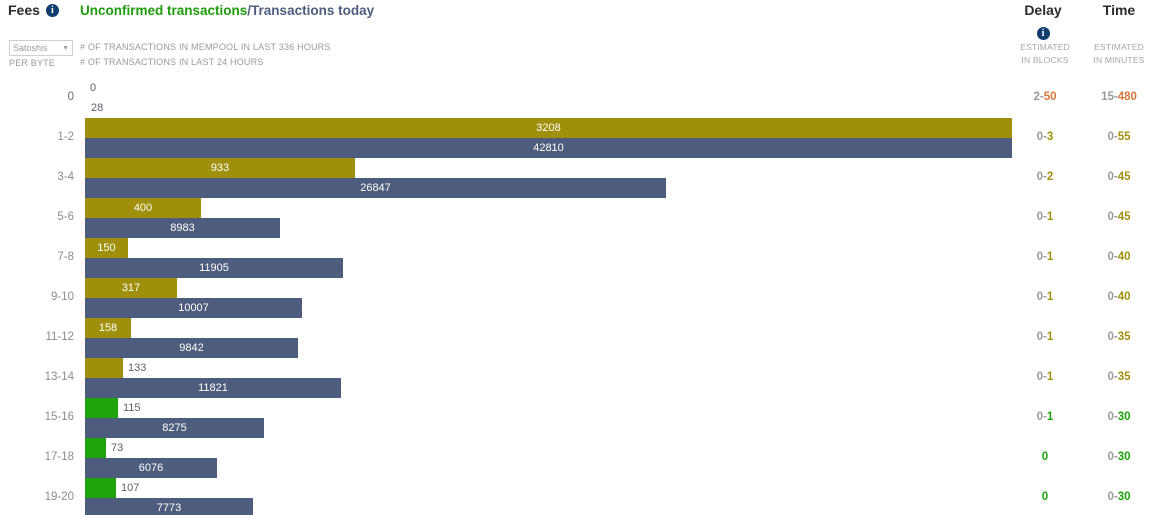  I want to click on bar-value-label: 6076, so click(151, 468).